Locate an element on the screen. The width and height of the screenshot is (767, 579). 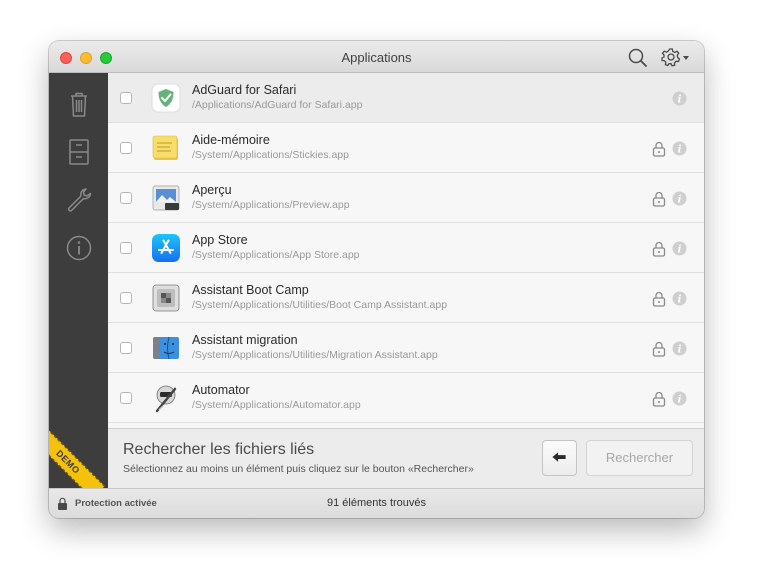
app-name: Assistant migration is located at coordinates (245, 340).